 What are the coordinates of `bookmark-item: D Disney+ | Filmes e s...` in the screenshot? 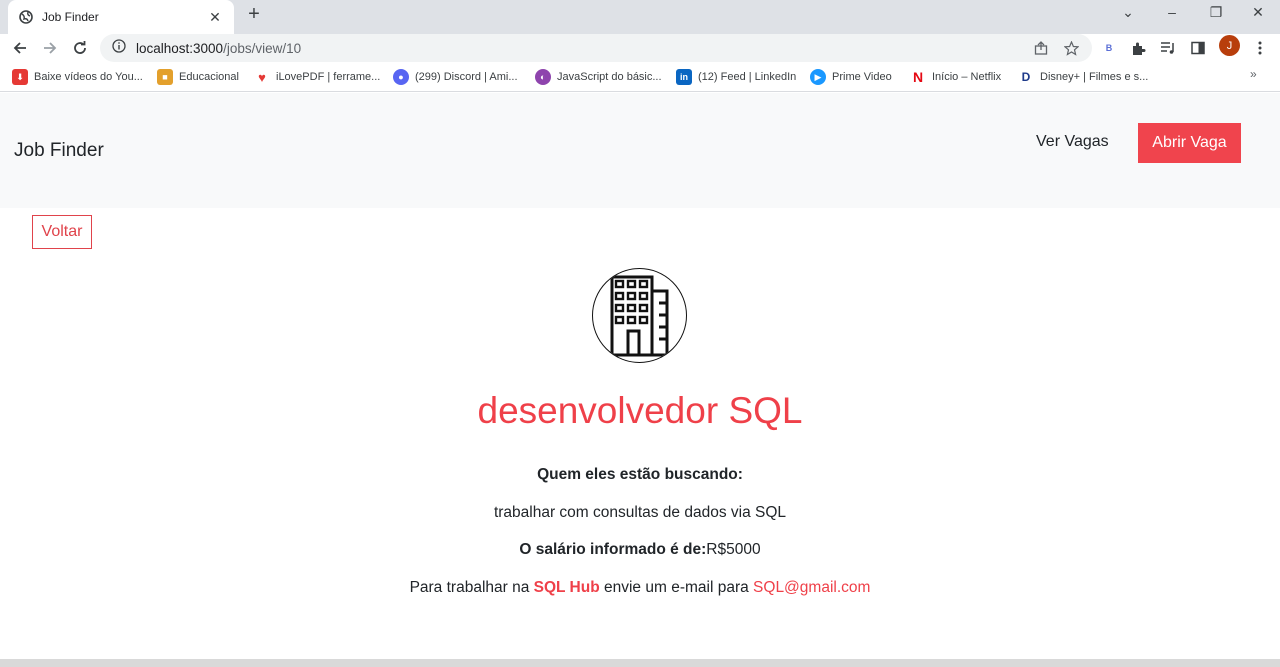 It's located at (1083, 77).